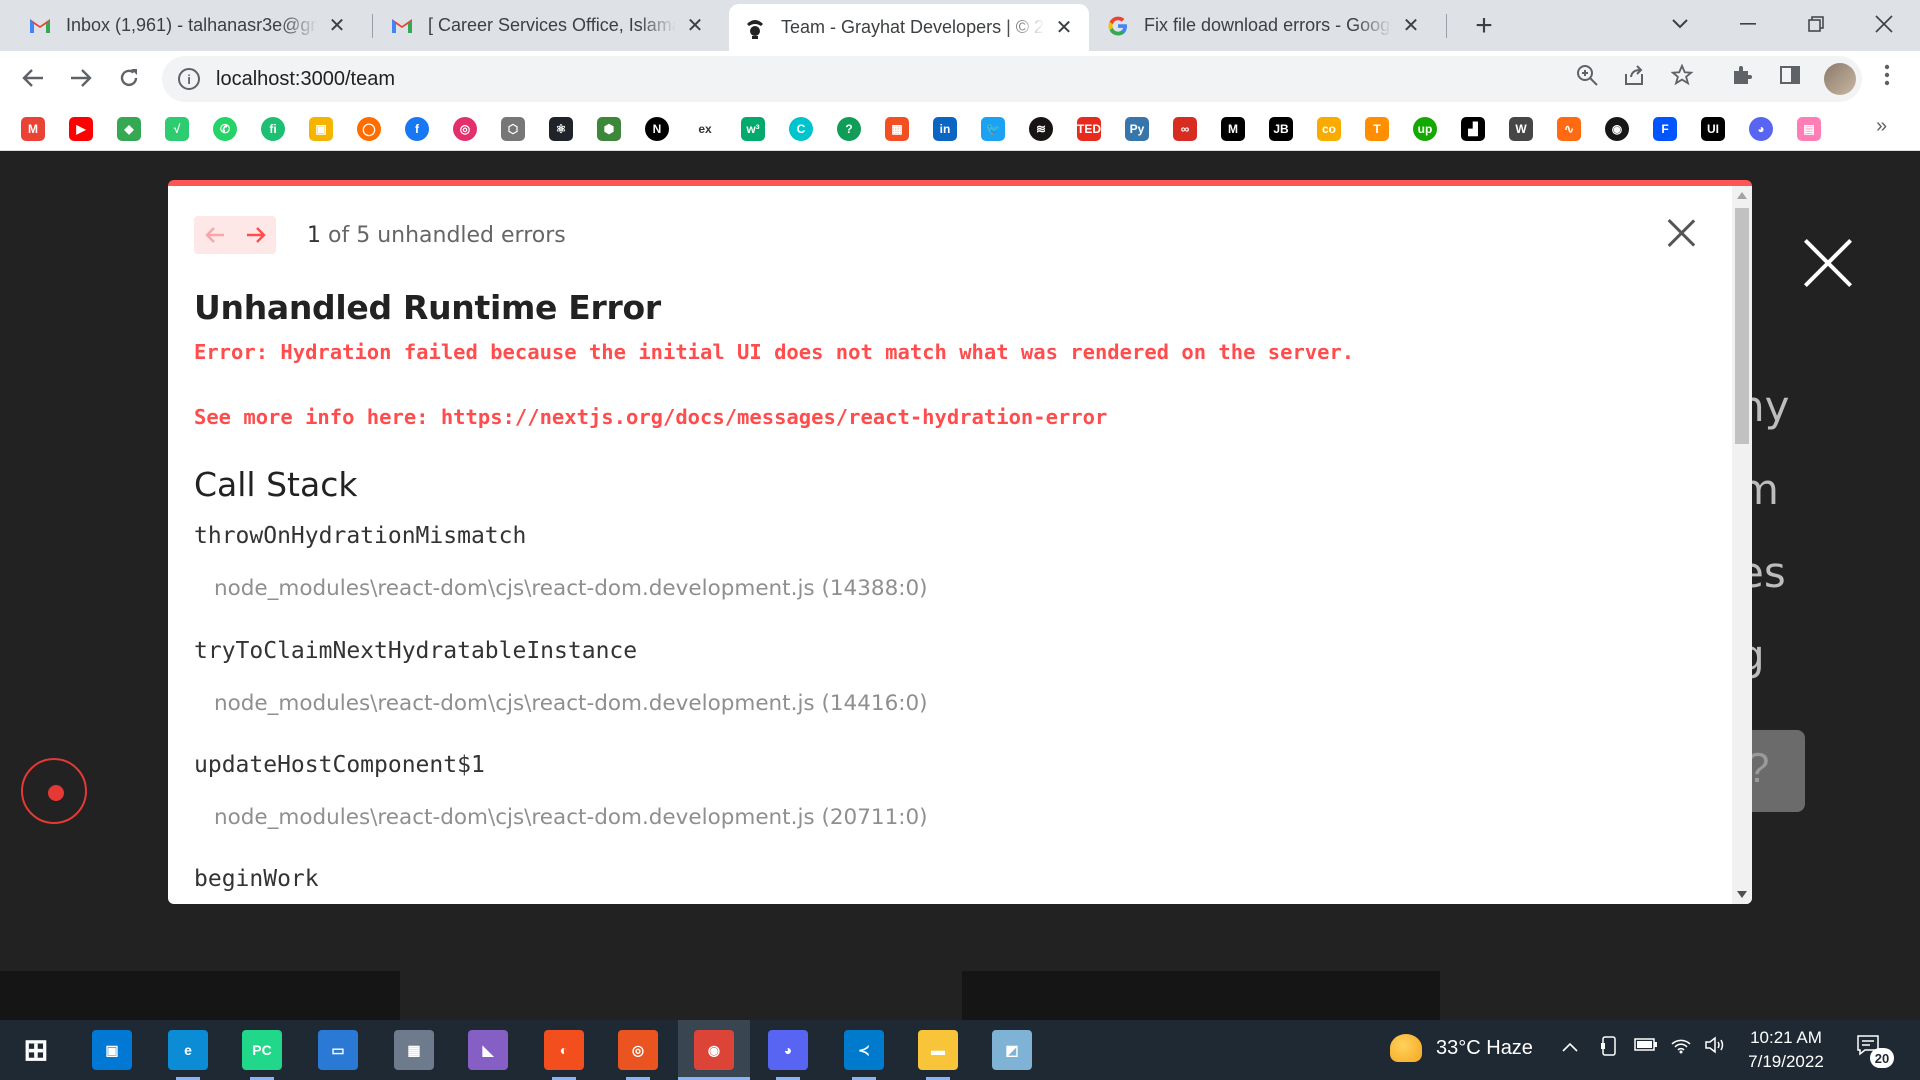 The height and width of the screenshot is (1080, 1920). Describe the element at coordinates (369, 129) in the screenshot. I see `bookmark-circle-icon: ◯` at that location.